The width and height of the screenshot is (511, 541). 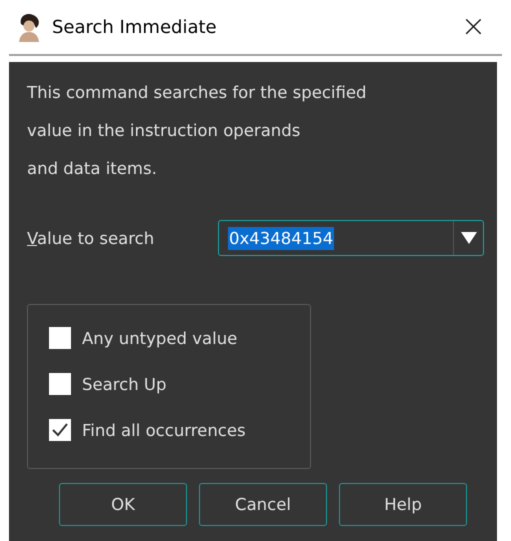 I want to click on dialog-button: Help, so click(x=403, y=504).